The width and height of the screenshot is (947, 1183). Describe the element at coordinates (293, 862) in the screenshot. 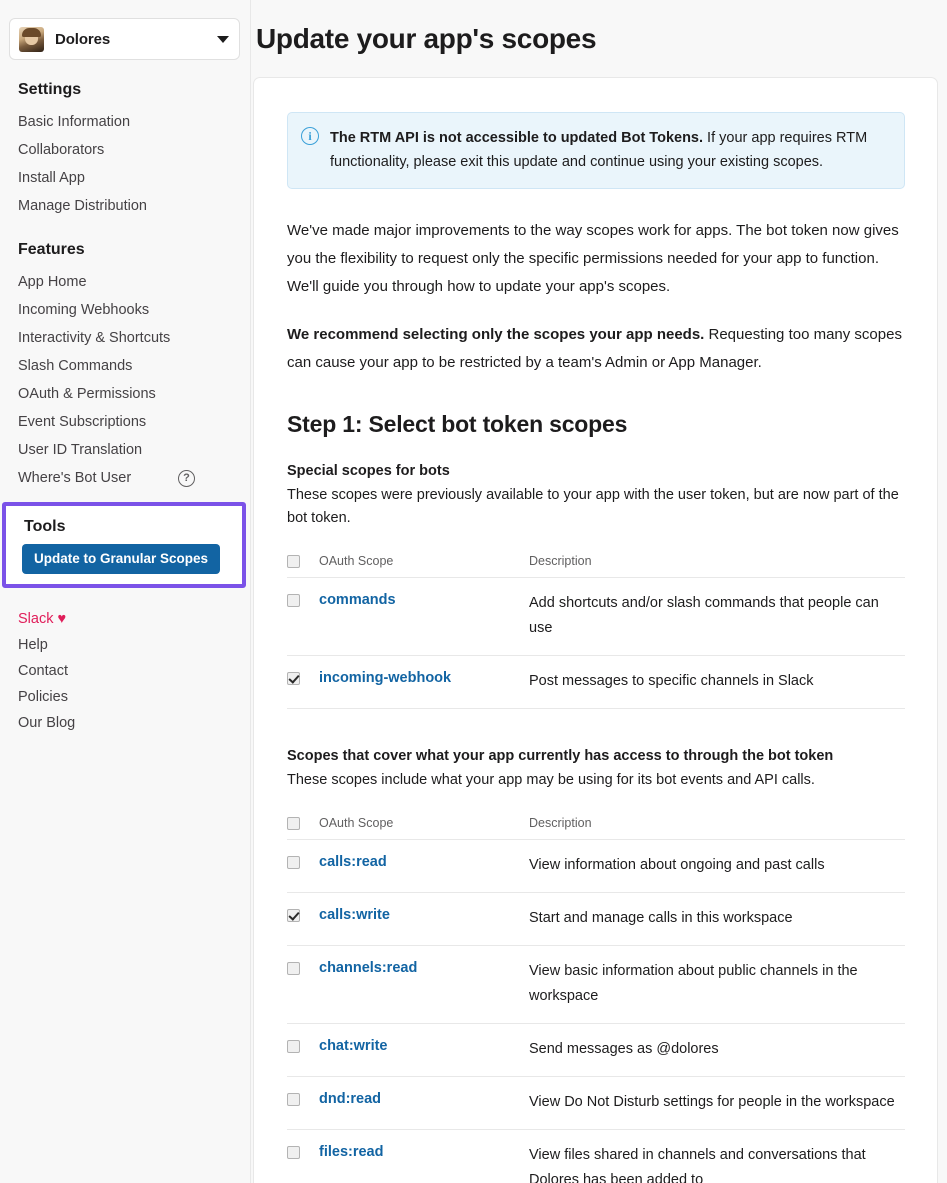

I see `scope-checkbox-calls-read` at that location.